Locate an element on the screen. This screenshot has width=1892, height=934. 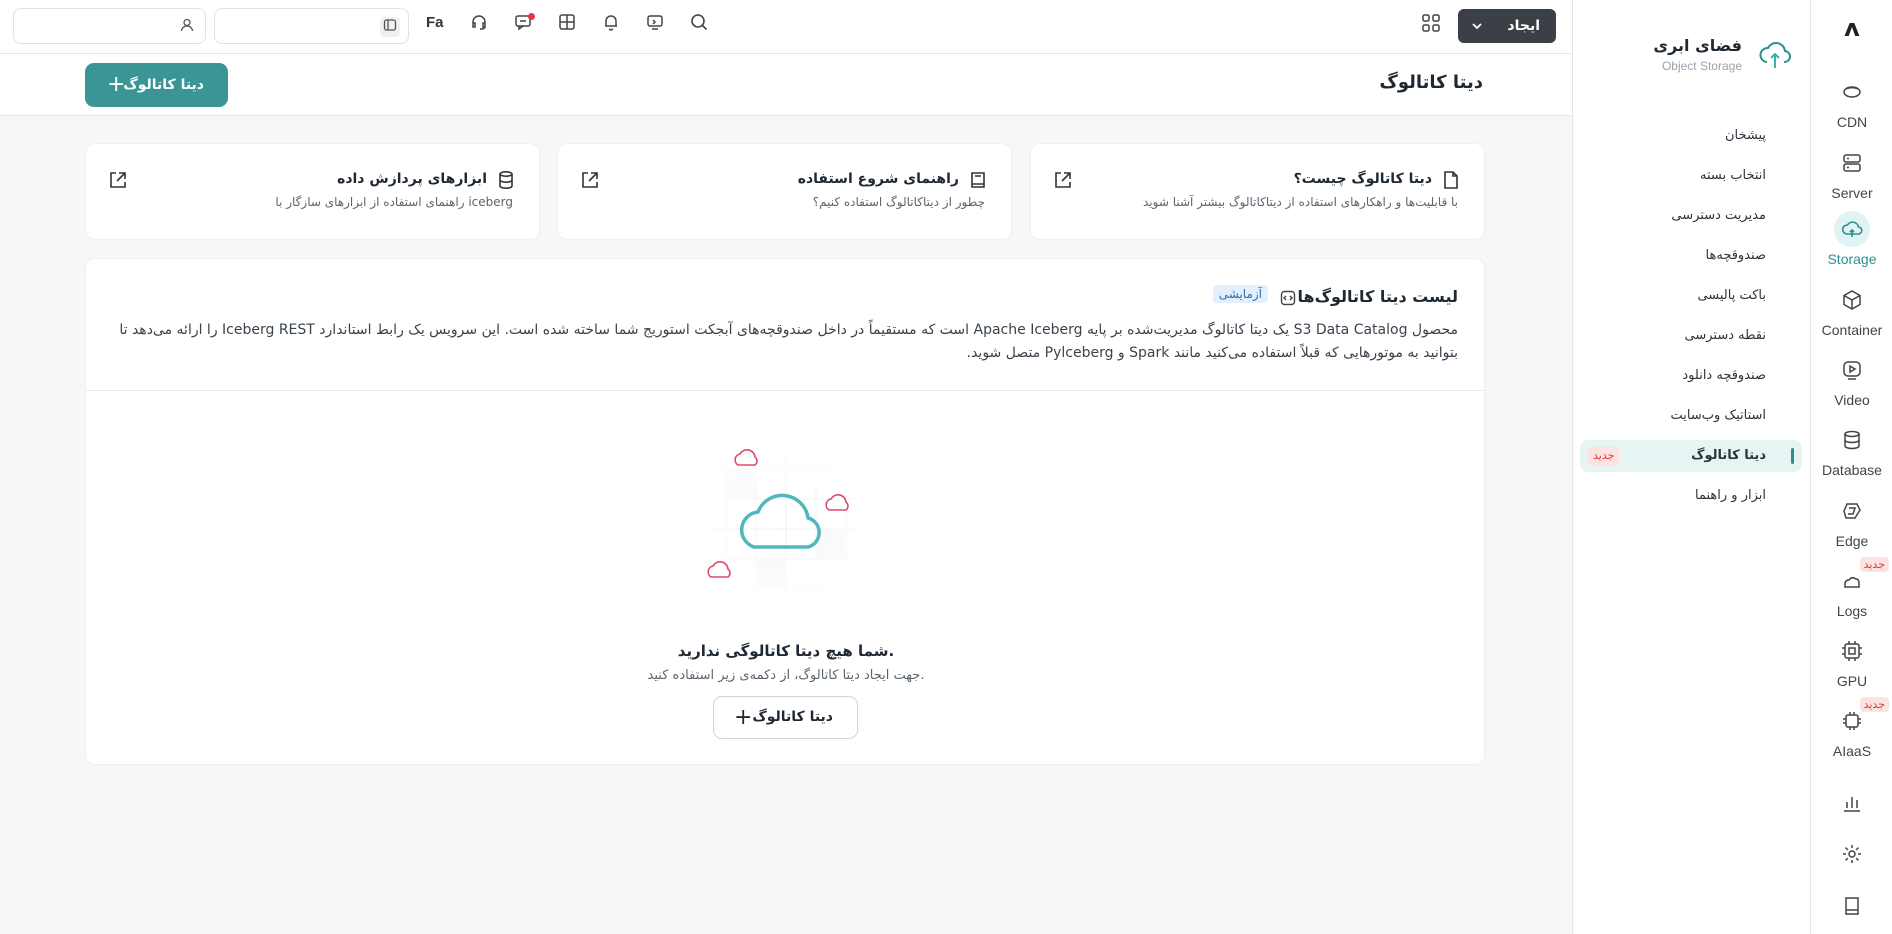
user-icon is located at coordinates (187, 27).